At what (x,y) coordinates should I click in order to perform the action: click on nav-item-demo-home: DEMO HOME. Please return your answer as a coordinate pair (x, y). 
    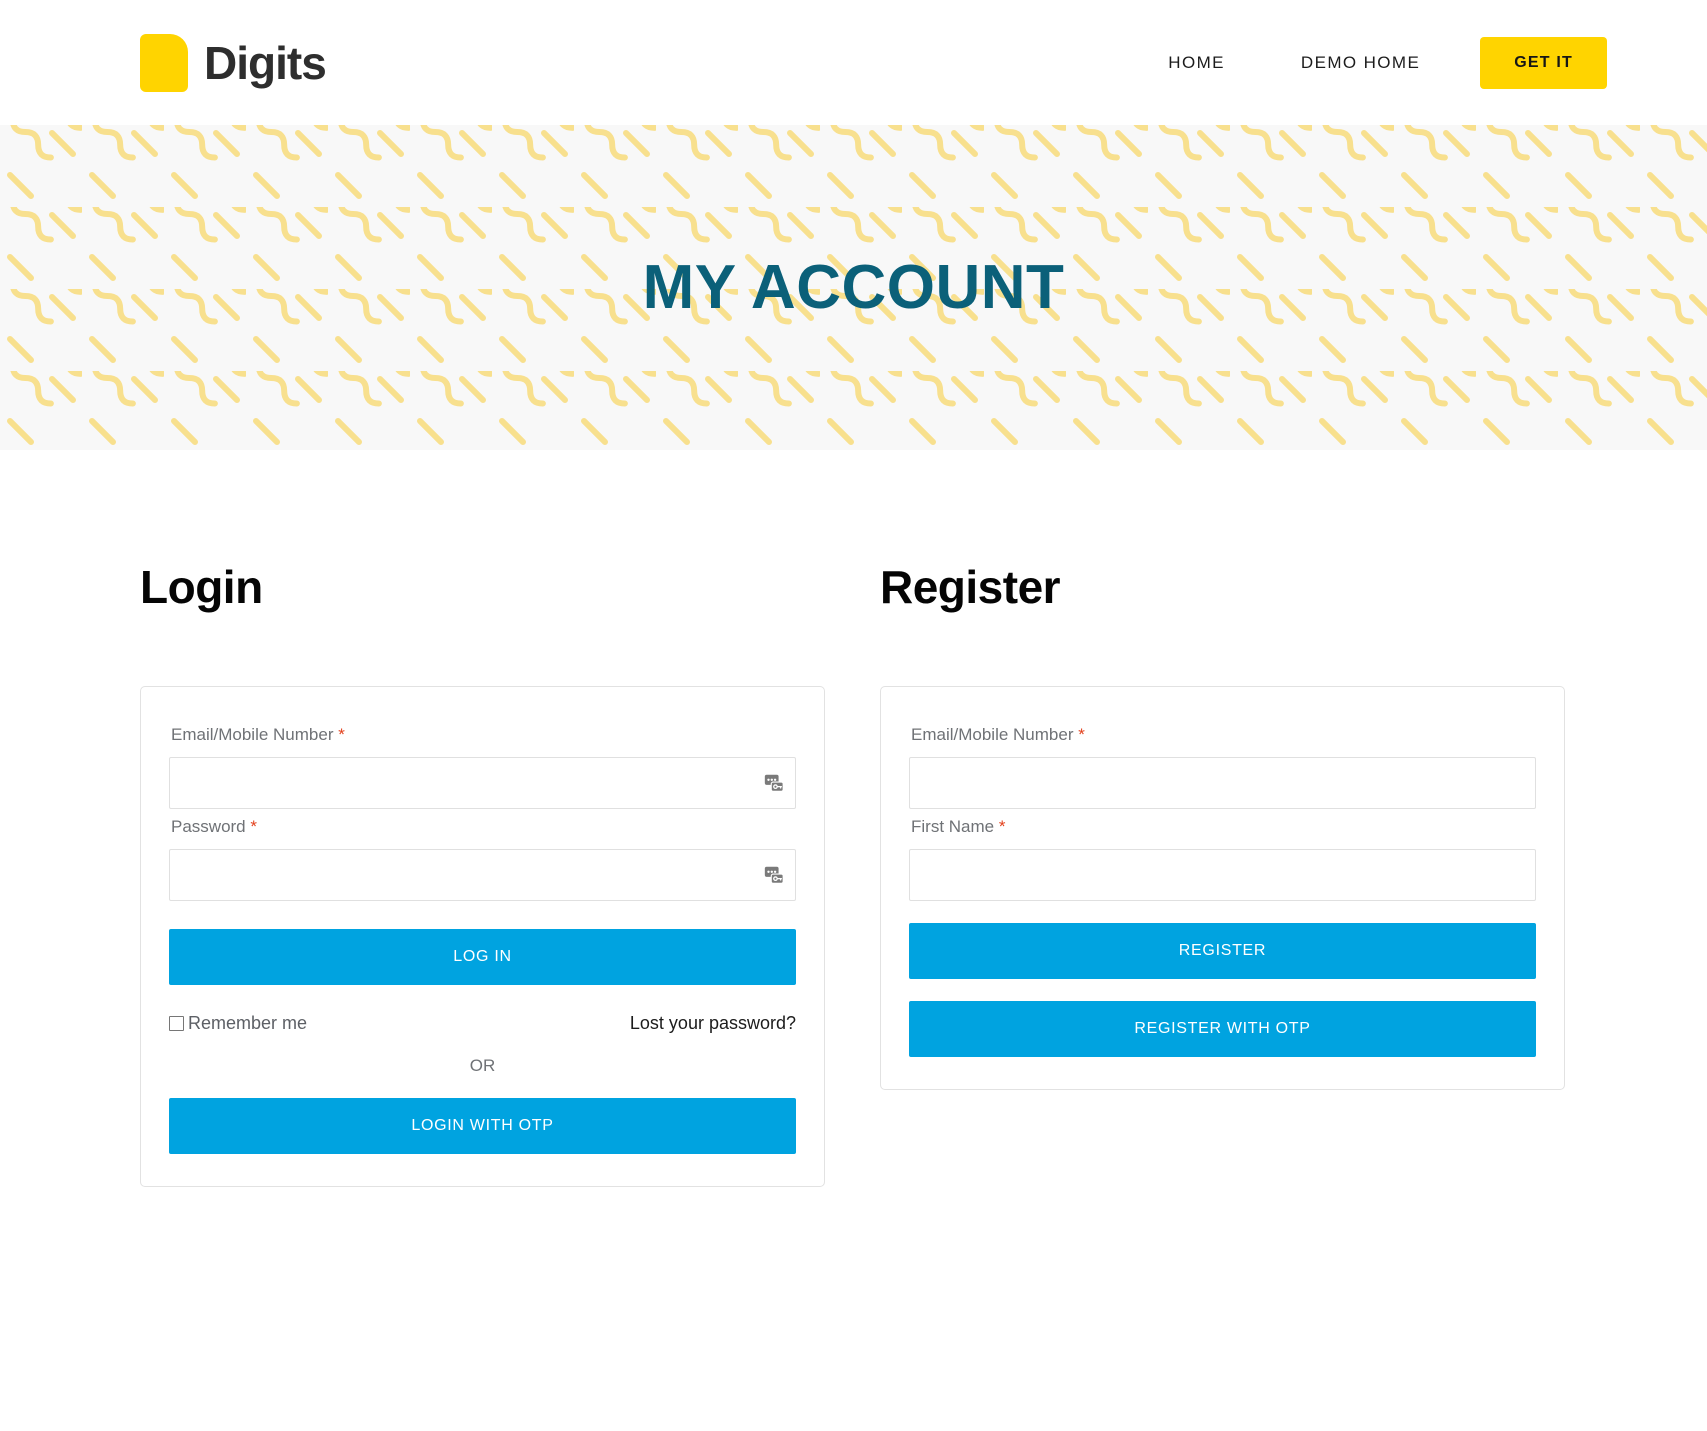
    Looking at the image, I should click on (1360, 63).